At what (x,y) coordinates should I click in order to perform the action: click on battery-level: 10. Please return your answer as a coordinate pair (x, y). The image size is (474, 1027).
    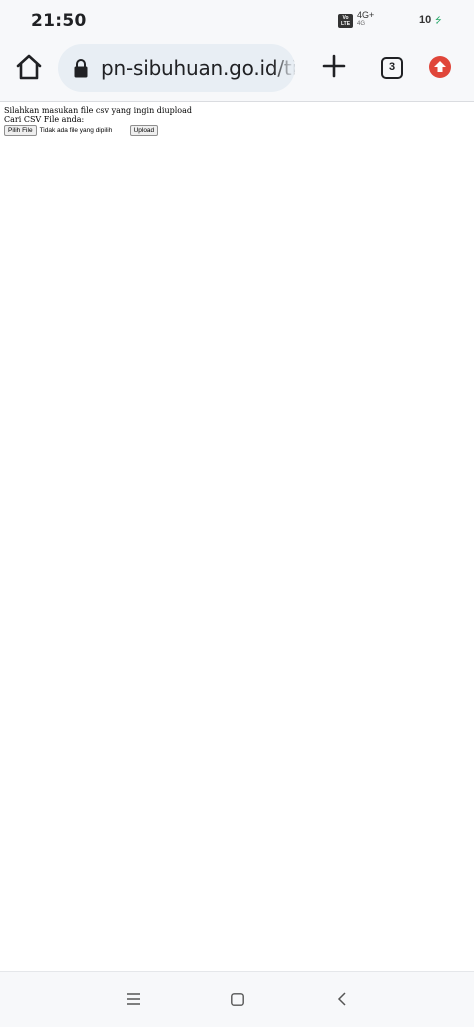
    Looking at the image, I should click on (425, 20).